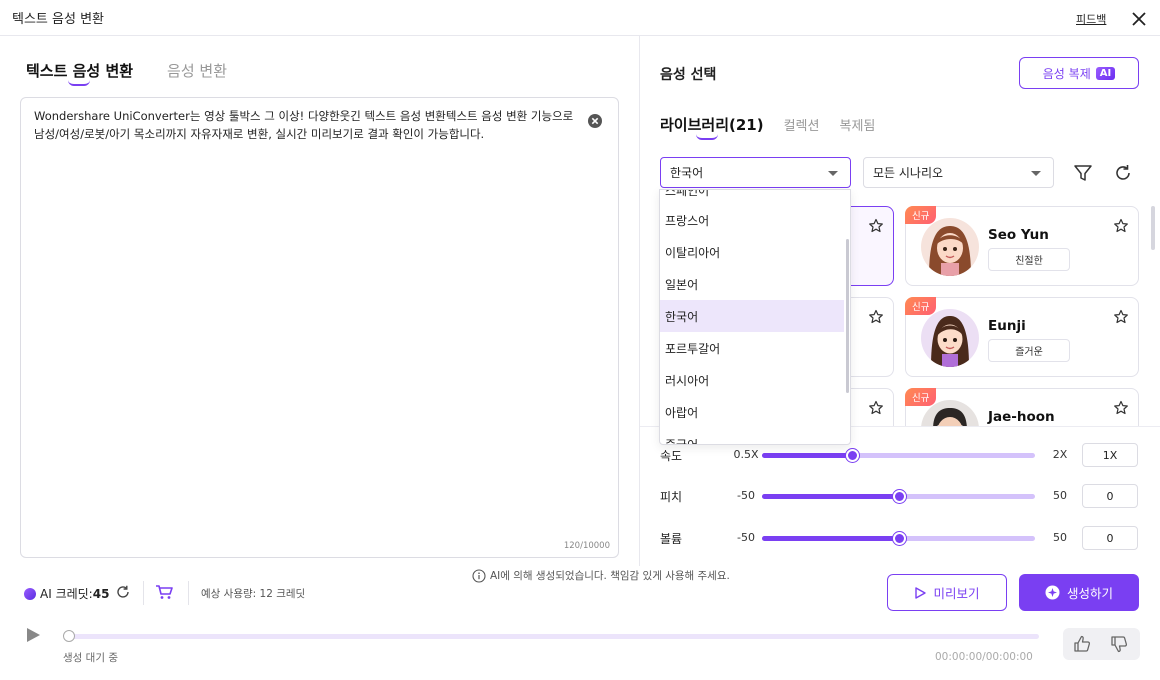 This screenshot has width=1160, height=680. Describe the element at coordinates (1083, 173) in the screenshot. I see `filter-icon` at that location.